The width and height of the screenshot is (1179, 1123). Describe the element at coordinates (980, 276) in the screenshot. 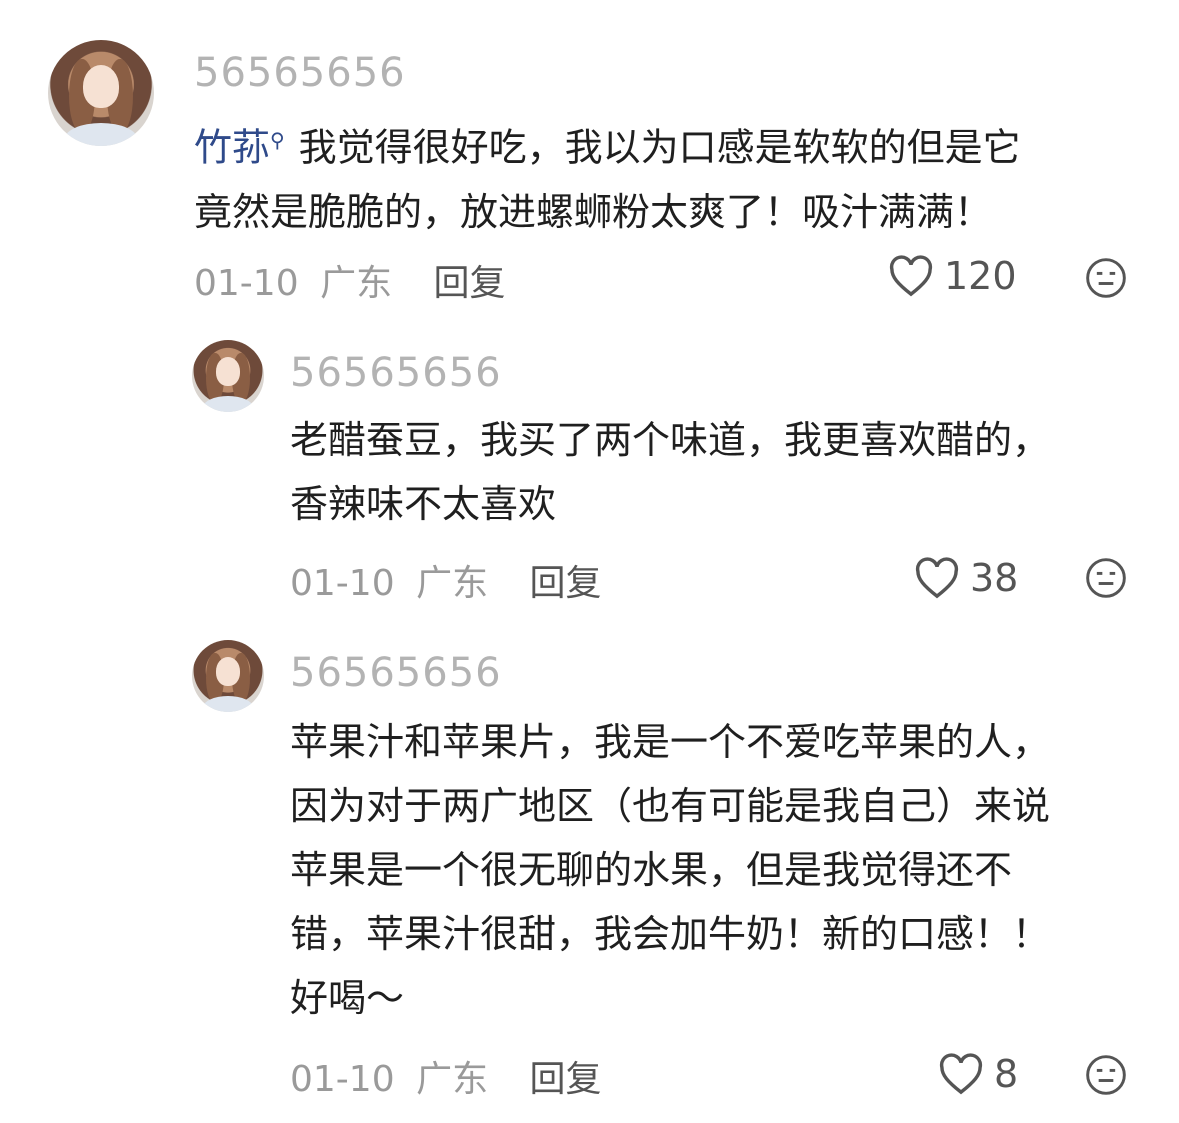

I see `like-count: 120` at that location.